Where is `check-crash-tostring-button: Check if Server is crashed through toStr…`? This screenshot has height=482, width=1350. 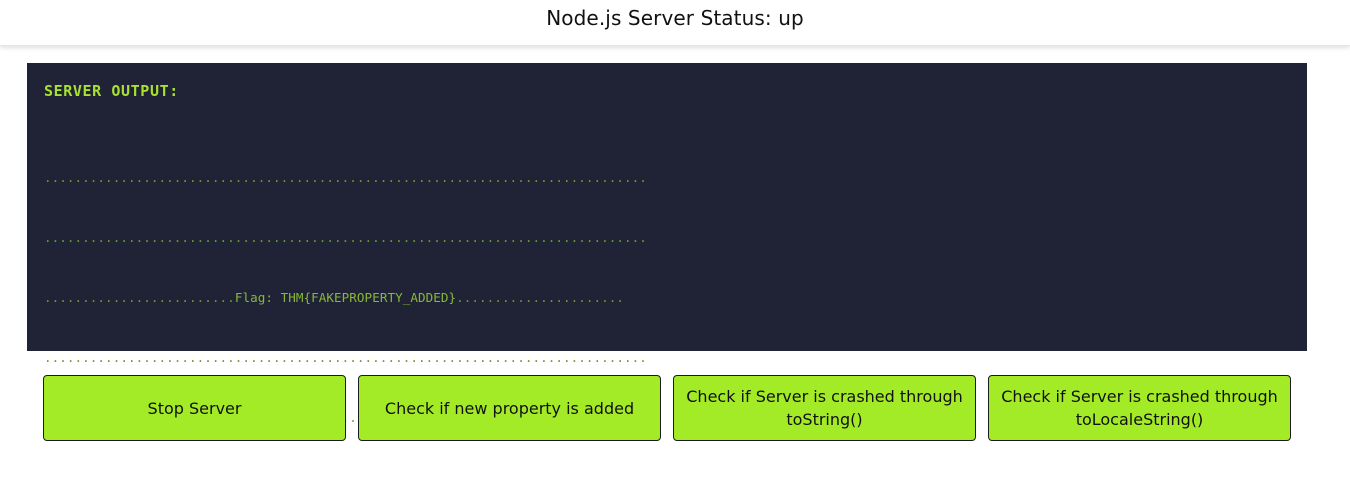 check-crash-tostring-button: Check if Server is crashed through toStr… is located at coordinates (824, 408).